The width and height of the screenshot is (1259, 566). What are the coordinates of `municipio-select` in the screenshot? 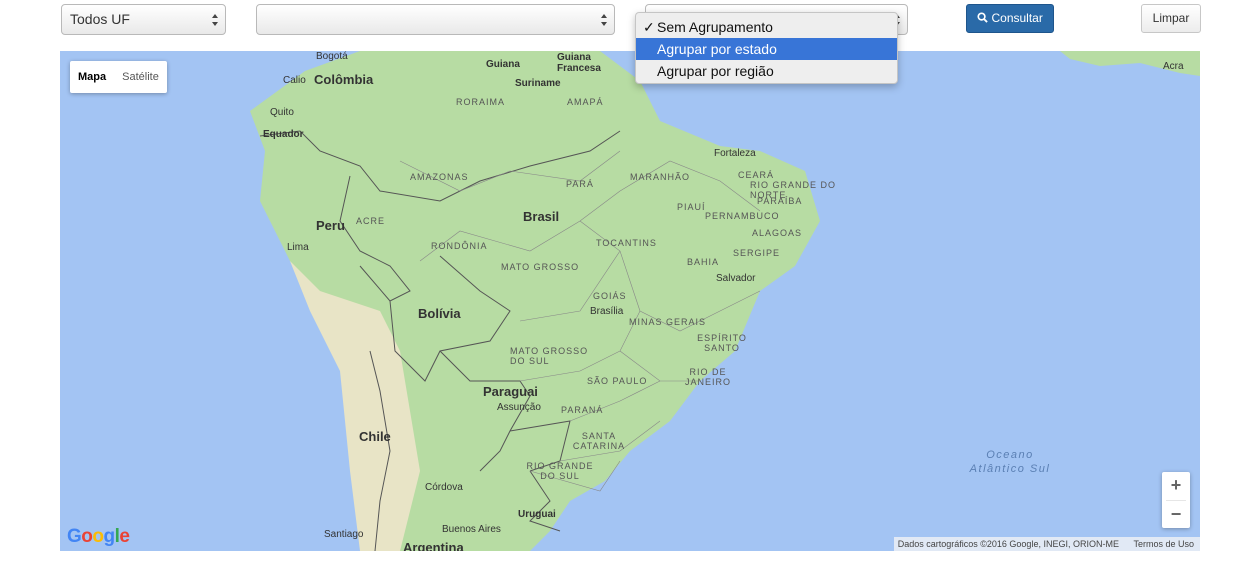 It's located at (435, 19).